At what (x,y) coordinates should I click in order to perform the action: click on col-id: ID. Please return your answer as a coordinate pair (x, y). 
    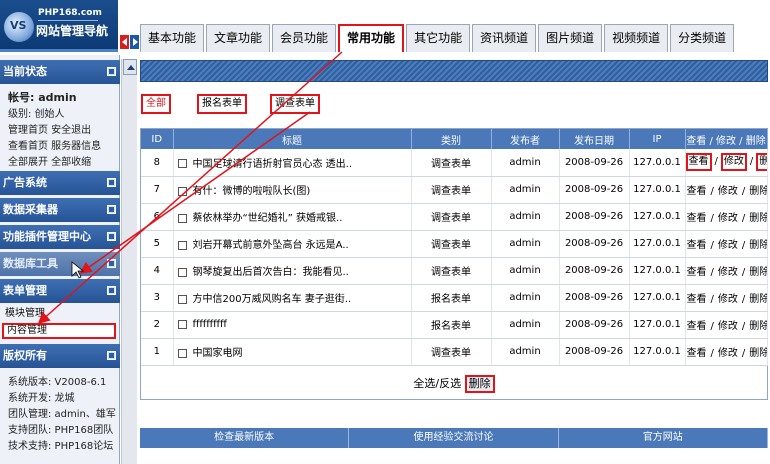
    Looking at the image, I should click on (157, 139).